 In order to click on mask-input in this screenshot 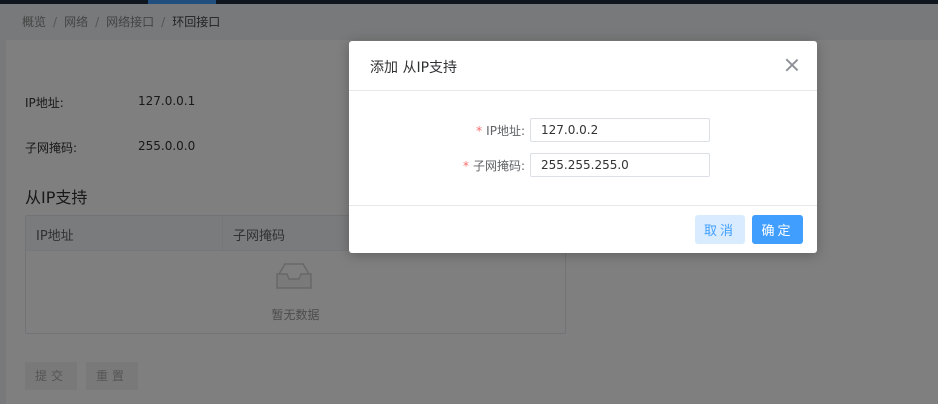, I will do `click(620, 165)`.